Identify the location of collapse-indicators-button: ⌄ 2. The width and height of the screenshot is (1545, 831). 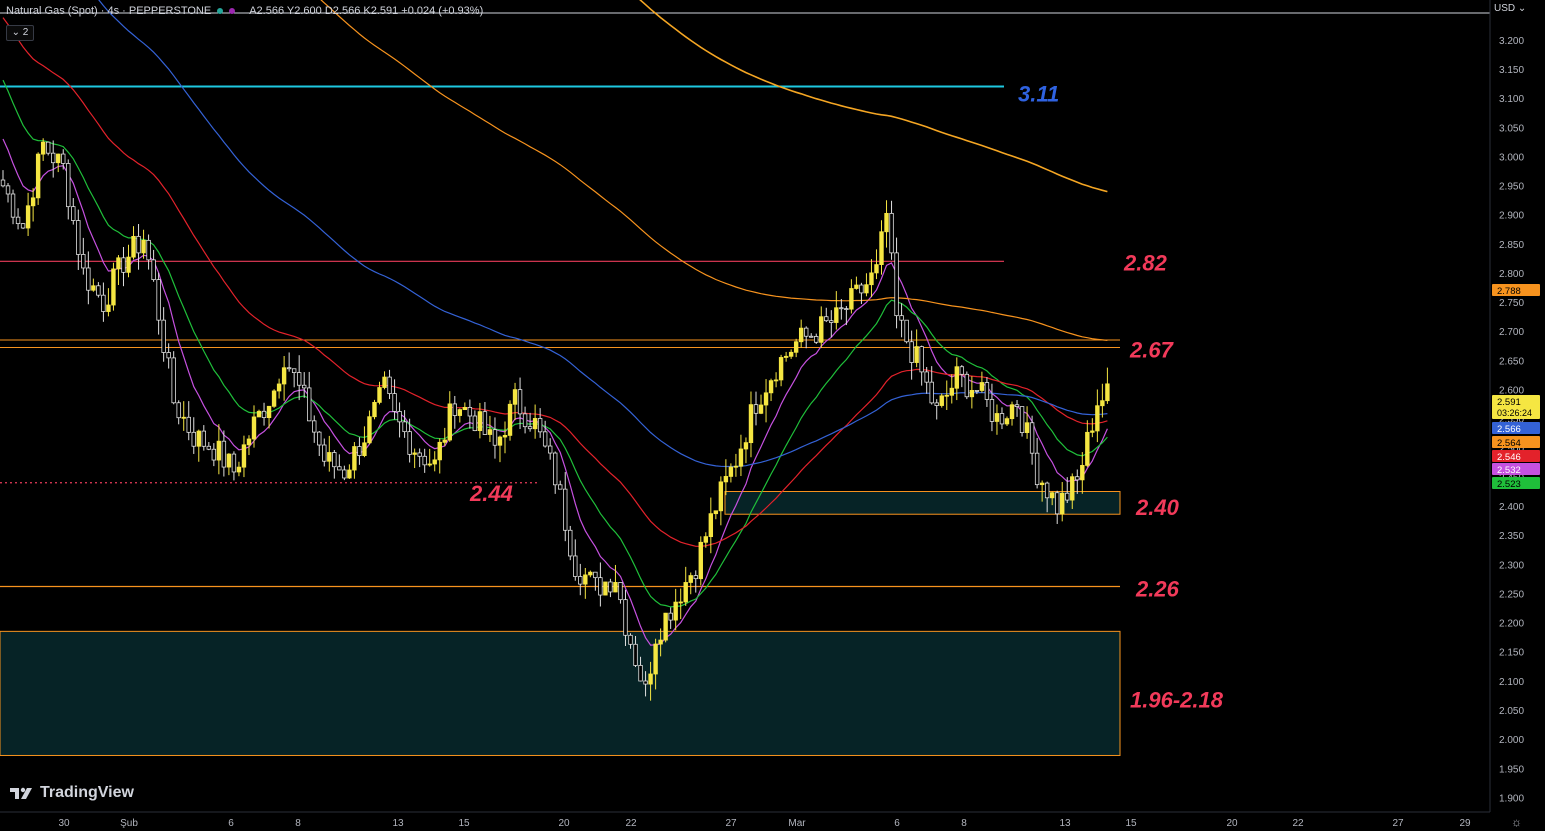
(20, 33).